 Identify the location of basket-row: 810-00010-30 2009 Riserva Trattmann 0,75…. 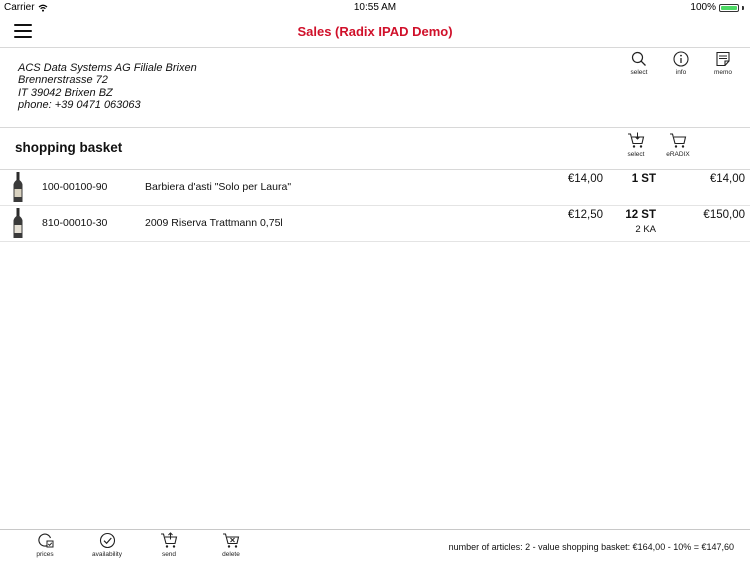
(375, 224).